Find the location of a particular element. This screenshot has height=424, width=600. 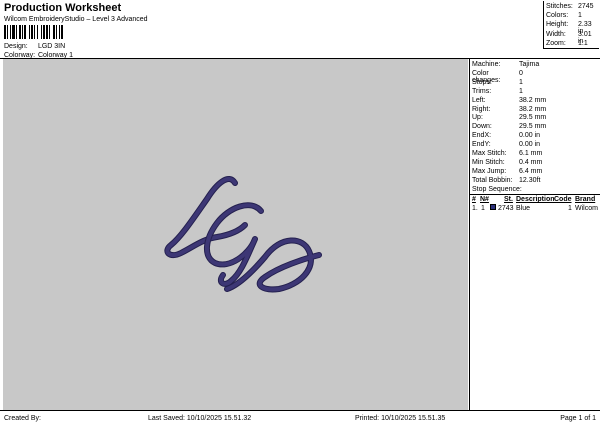

machine-info-label: Machine: is located at coordinates (486, 64).